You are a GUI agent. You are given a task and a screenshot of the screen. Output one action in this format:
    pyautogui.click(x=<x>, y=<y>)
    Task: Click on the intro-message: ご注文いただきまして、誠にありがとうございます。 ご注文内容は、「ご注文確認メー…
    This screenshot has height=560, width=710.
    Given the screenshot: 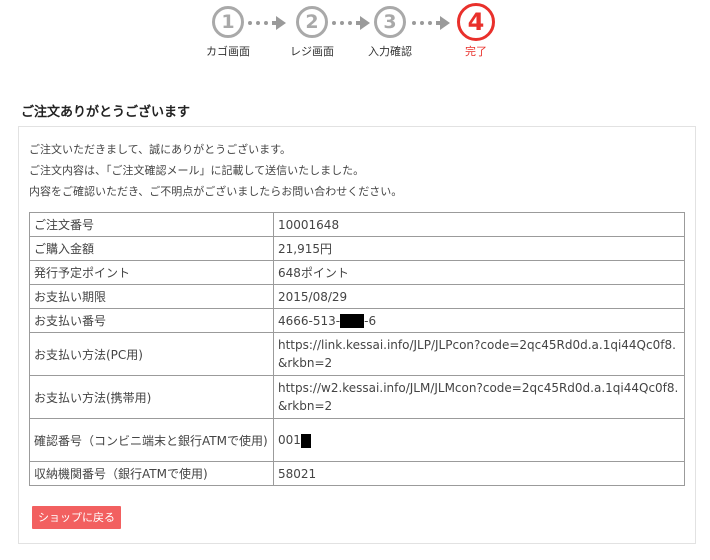 What is the action you would take?
    pyautogui.click(x=215, y=170)
    